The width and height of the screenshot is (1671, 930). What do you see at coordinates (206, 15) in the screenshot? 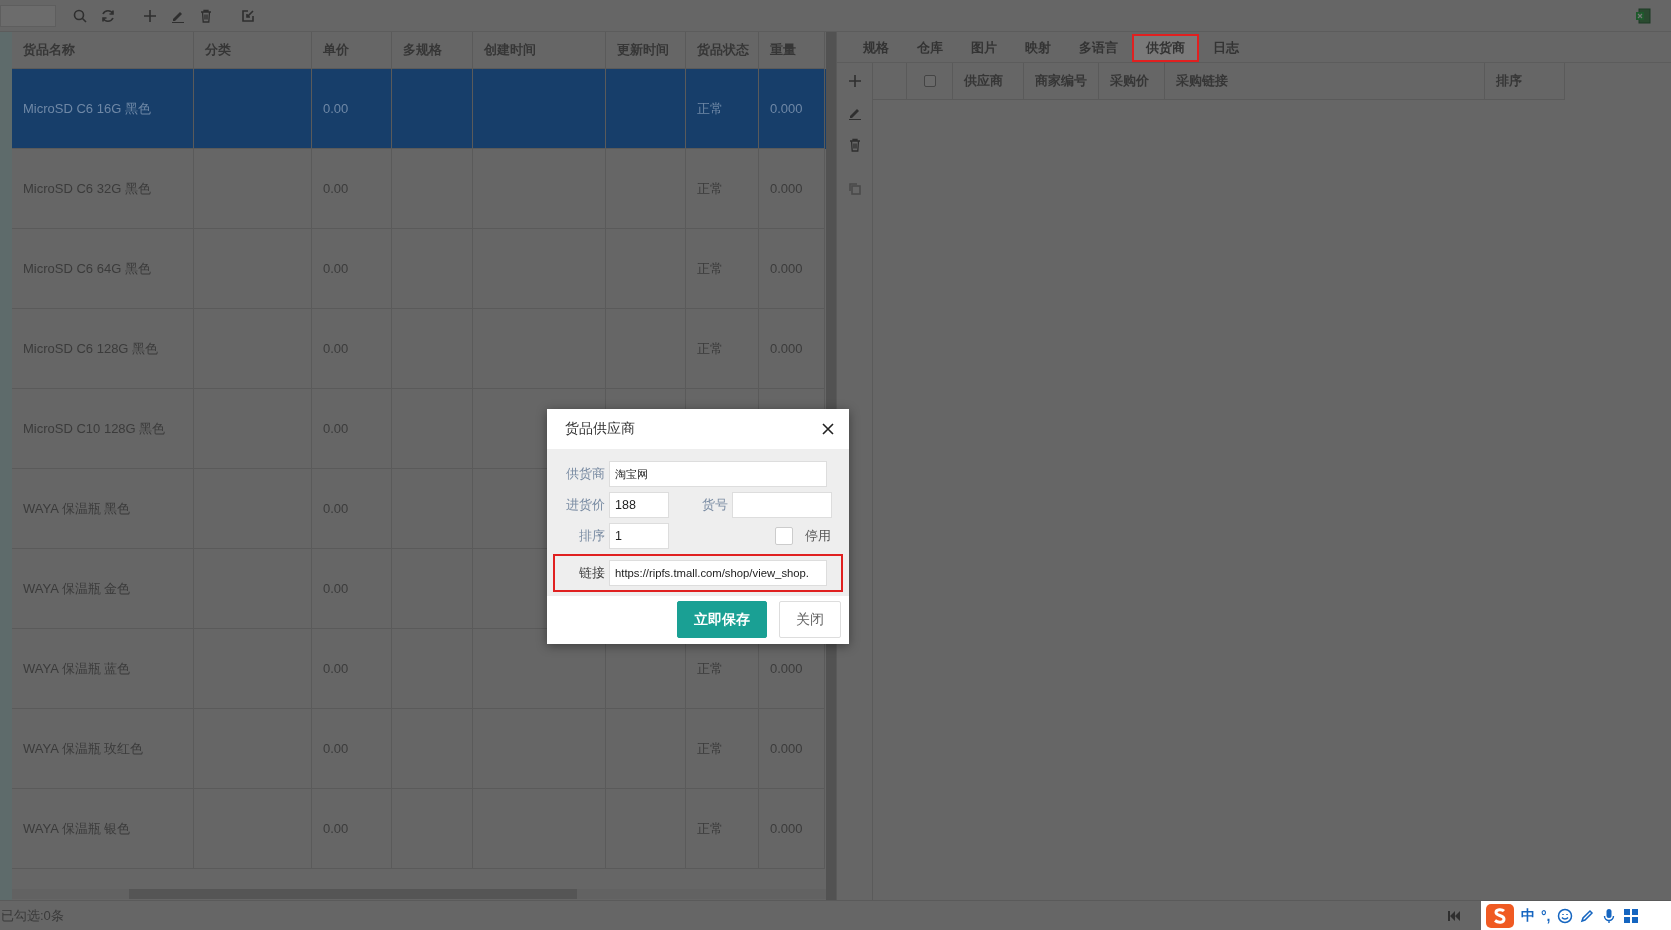
I see `trash-icon` at bounding box center [206, 15].